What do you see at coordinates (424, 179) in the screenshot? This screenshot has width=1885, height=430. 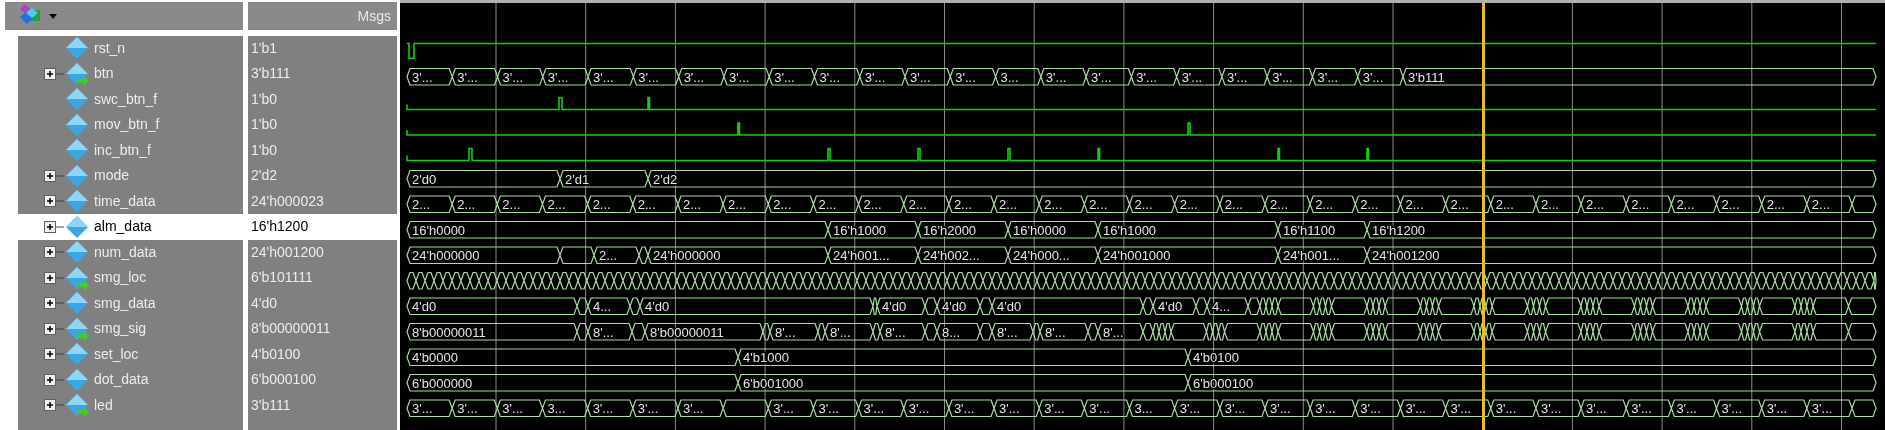 I see `bus-value: 2'd0` at bounding box center [424, 179].